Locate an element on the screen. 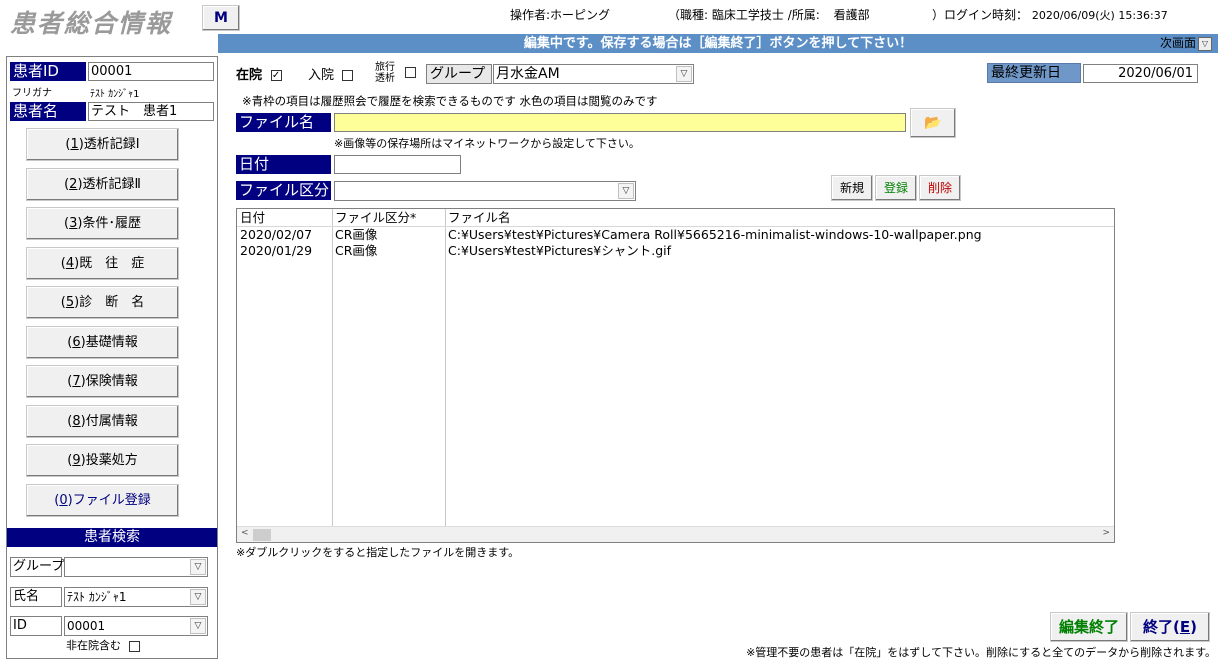 Image resolution: width=1224 pixels, height=666 pixels. banner-text: 編集中です。保存する場合は［編集終了］ボタンを押して下さい！ is located at coordinates (718, 43).